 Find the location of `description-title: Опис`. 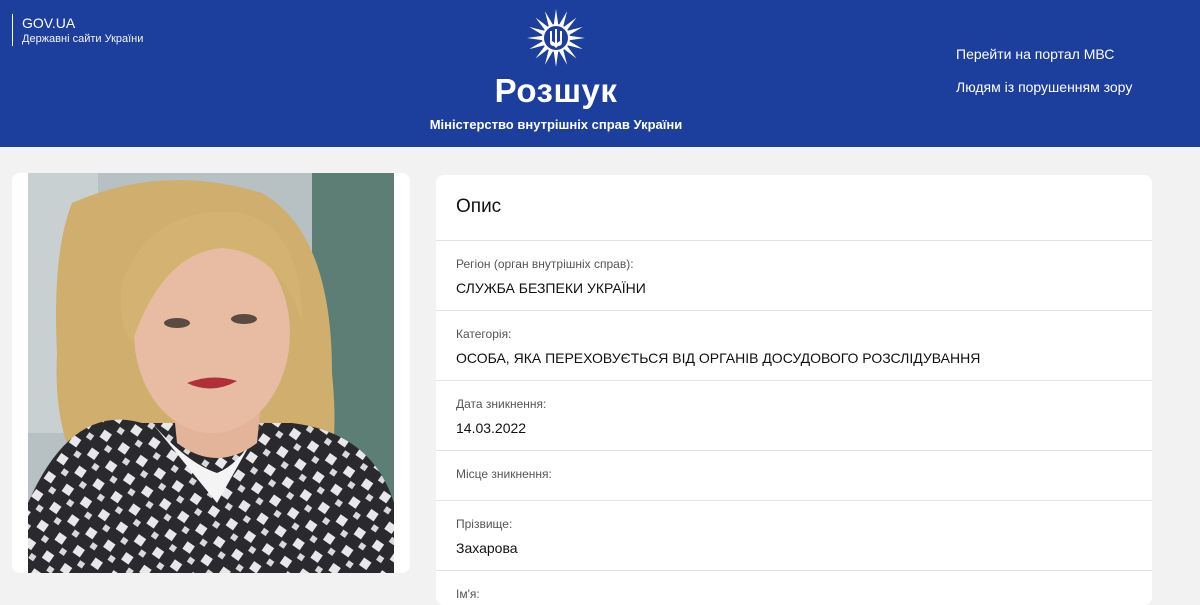

description-title: Опис is located at coordinates (794, 208).